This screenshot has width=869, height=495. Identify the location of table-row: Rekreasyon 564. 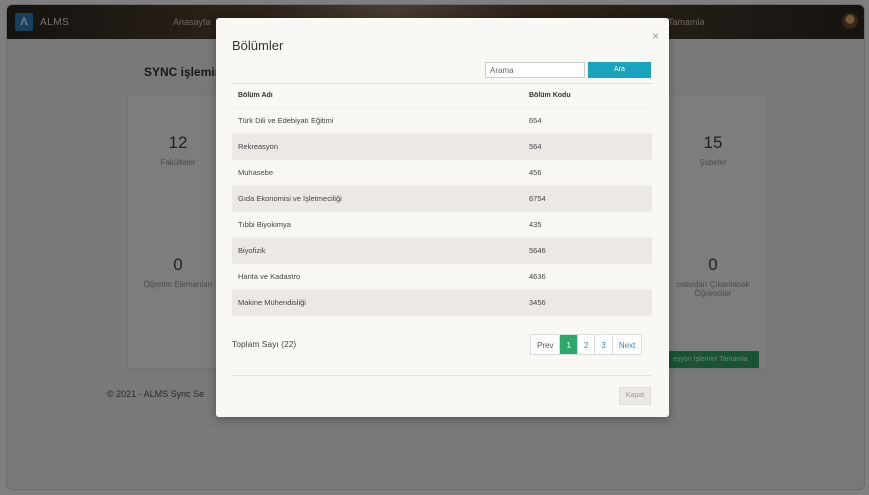
(442, 147).